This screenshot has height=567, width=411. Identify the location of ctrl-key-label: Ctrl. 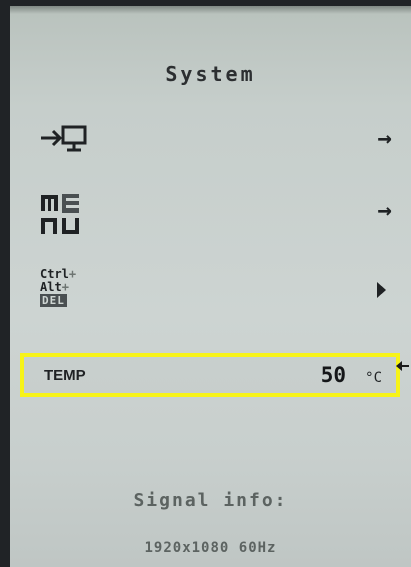
(54, 274).